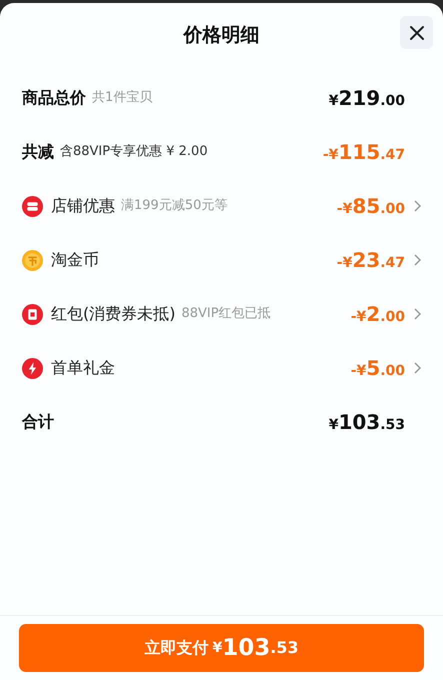  I want to click on storefront-icon, so click(32, 206).